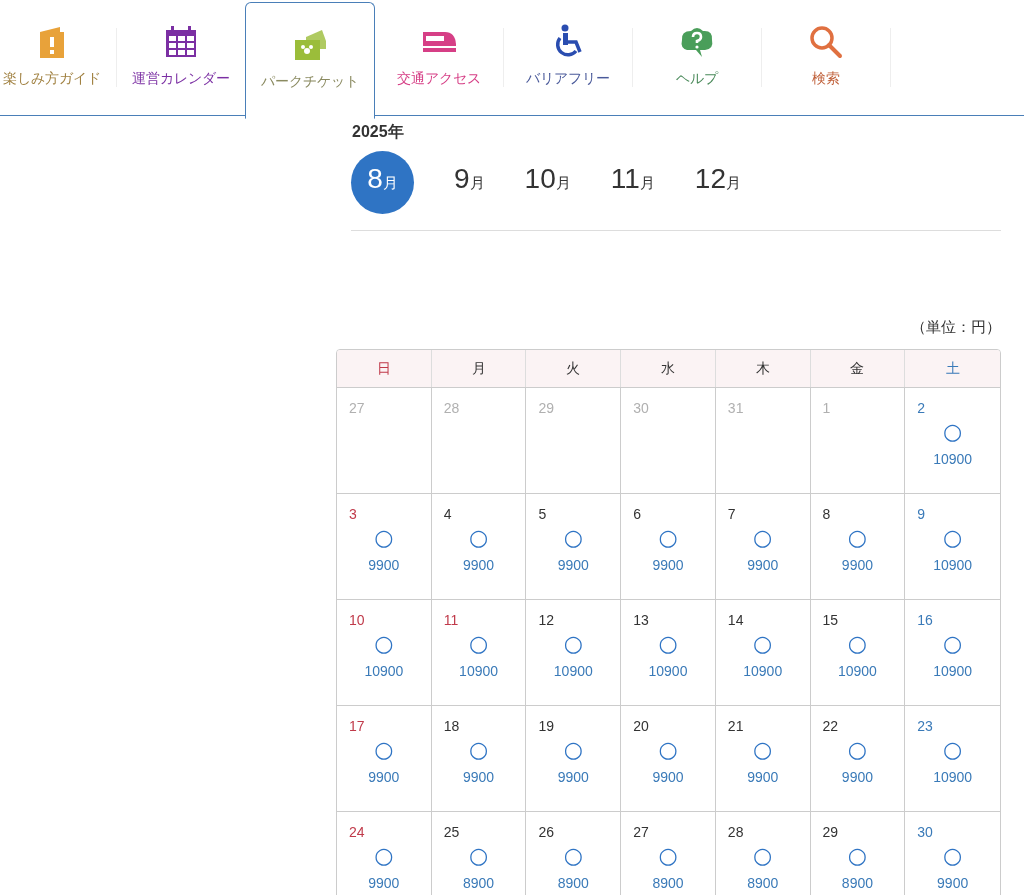  I want to click on weekday-header: 日, so click(384, 368).